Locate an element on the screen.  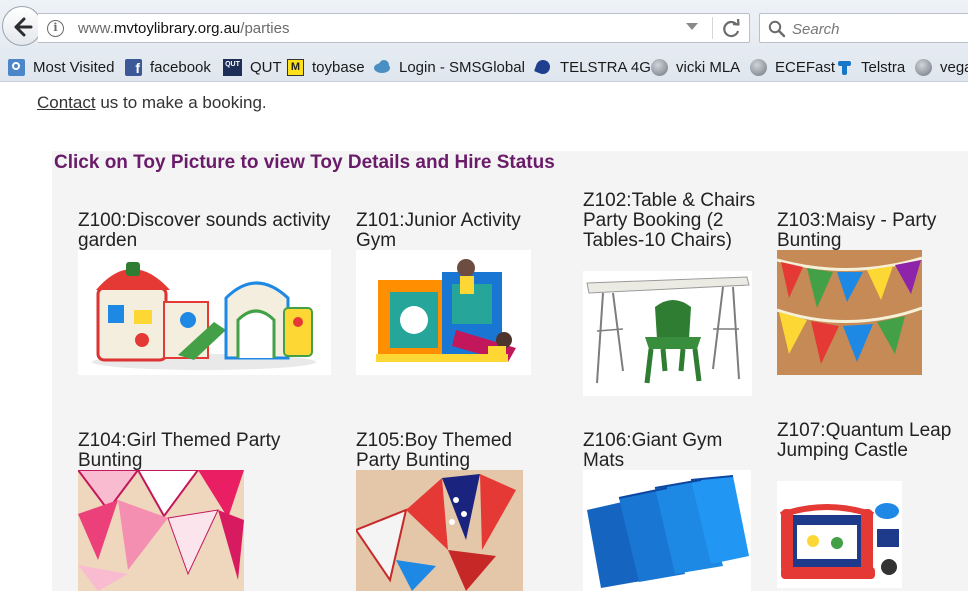
toy-name: Z107:Quantum Leap Jumping Castle is located at coordinates (867, 441).